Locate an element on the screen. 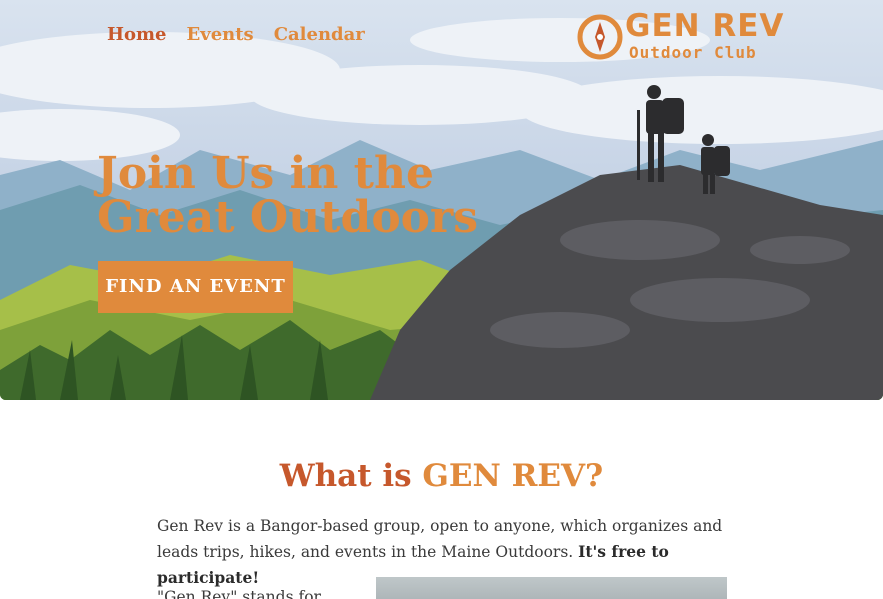 This screenshot has width=883, height=599. nav-link-events: Events is located at coordinates (220, 34).